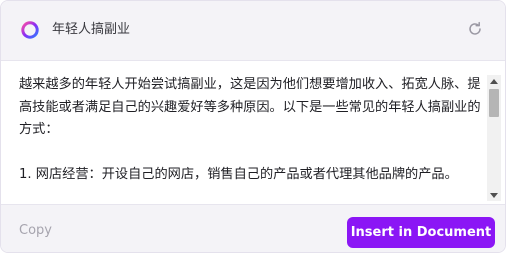 The image size is (506, 253). I want to click on copy-button: Copy, so click(35, 231).